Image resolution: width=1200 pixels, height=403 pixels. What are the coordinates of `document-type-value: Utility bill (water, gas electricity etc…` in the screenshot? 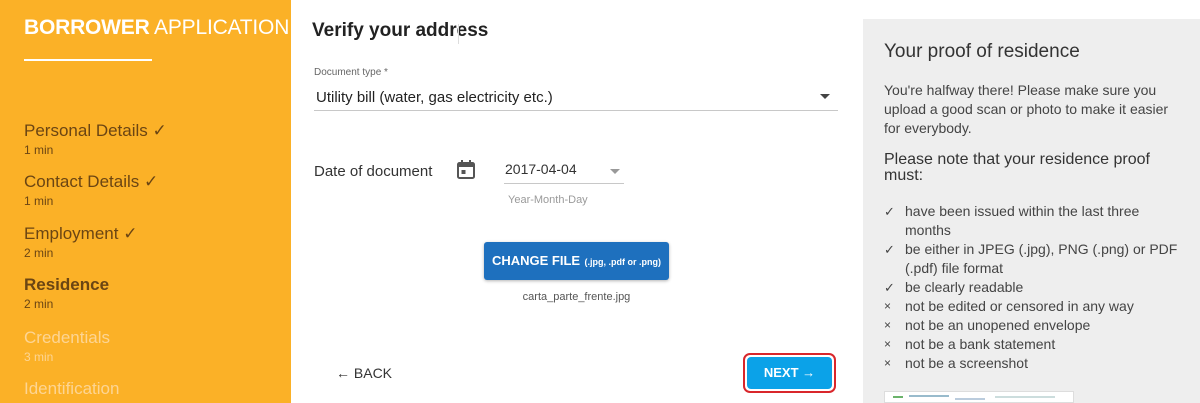 It's located at (434, 97).